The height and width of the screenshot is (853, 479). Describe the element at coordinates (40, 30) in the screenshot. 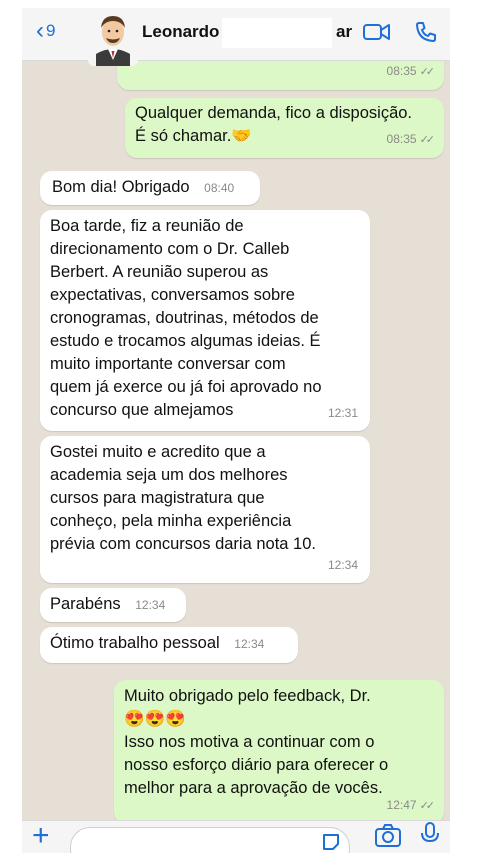

I see `chevron-left-icon: ‹` at that location.